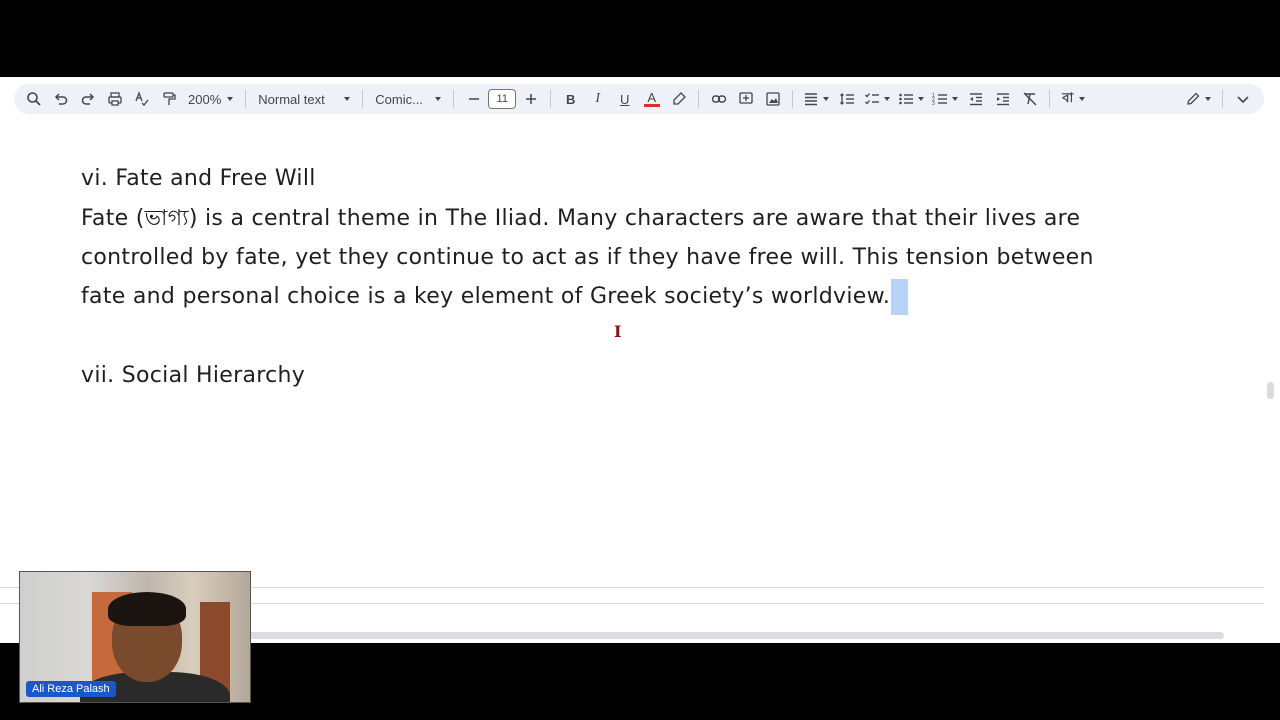 This screenshot has width=1280, height=720. I want to click on increase-font-size-icon, so click(530, 99).